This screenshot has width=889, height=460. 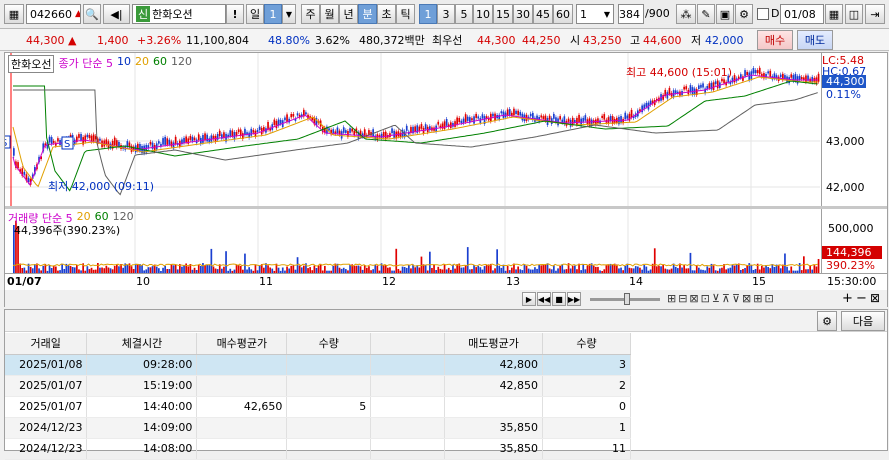 What do you see at coordinates (405, 14) in the screenshot?
I see `tab-tick: 틱` at bounding box center [405, 14].